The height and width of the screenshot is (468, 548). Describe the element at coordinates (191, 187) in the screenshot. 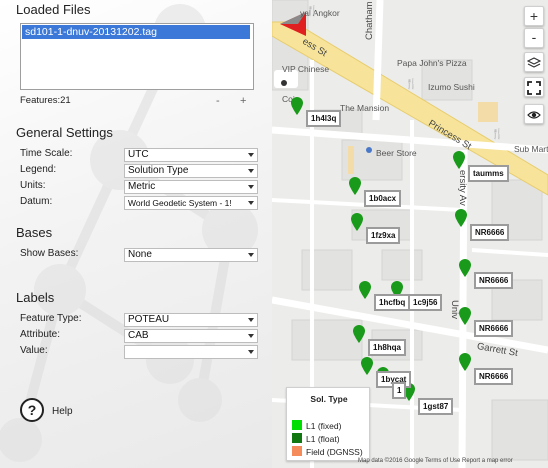

I see `units-select: Metric` at that location.